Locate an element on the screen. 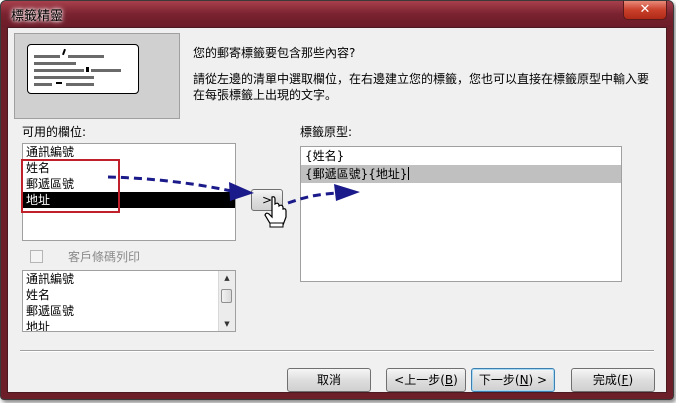 The image size is (676, 403). barcode-field-item: 姓名 is located at coordinates (129, 295).